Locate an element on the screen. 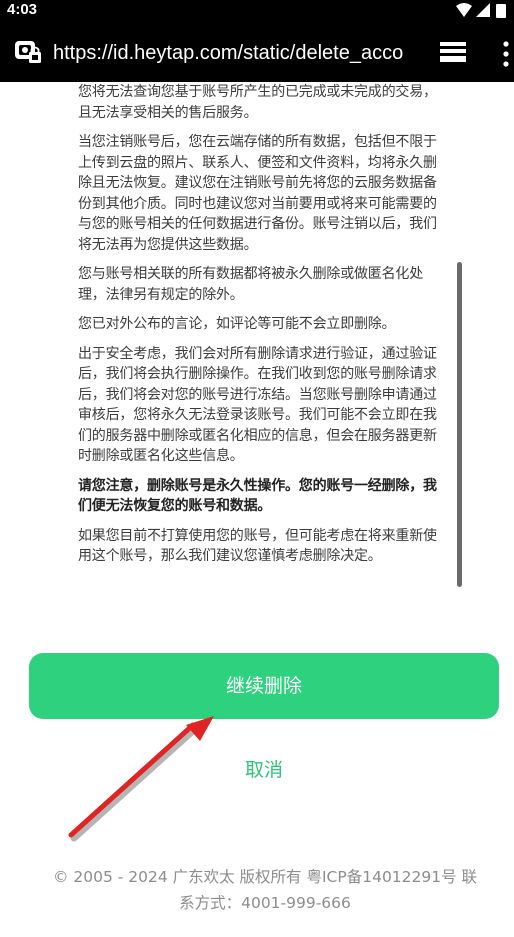 Image resolution: width=514 pixels, height=937 pixels. notice-paragraph: 您将无法查询您基于账号所产生的已完成或未完成的交易，且无法享受相关的售后服务。 is located at coordinates (257, 102).